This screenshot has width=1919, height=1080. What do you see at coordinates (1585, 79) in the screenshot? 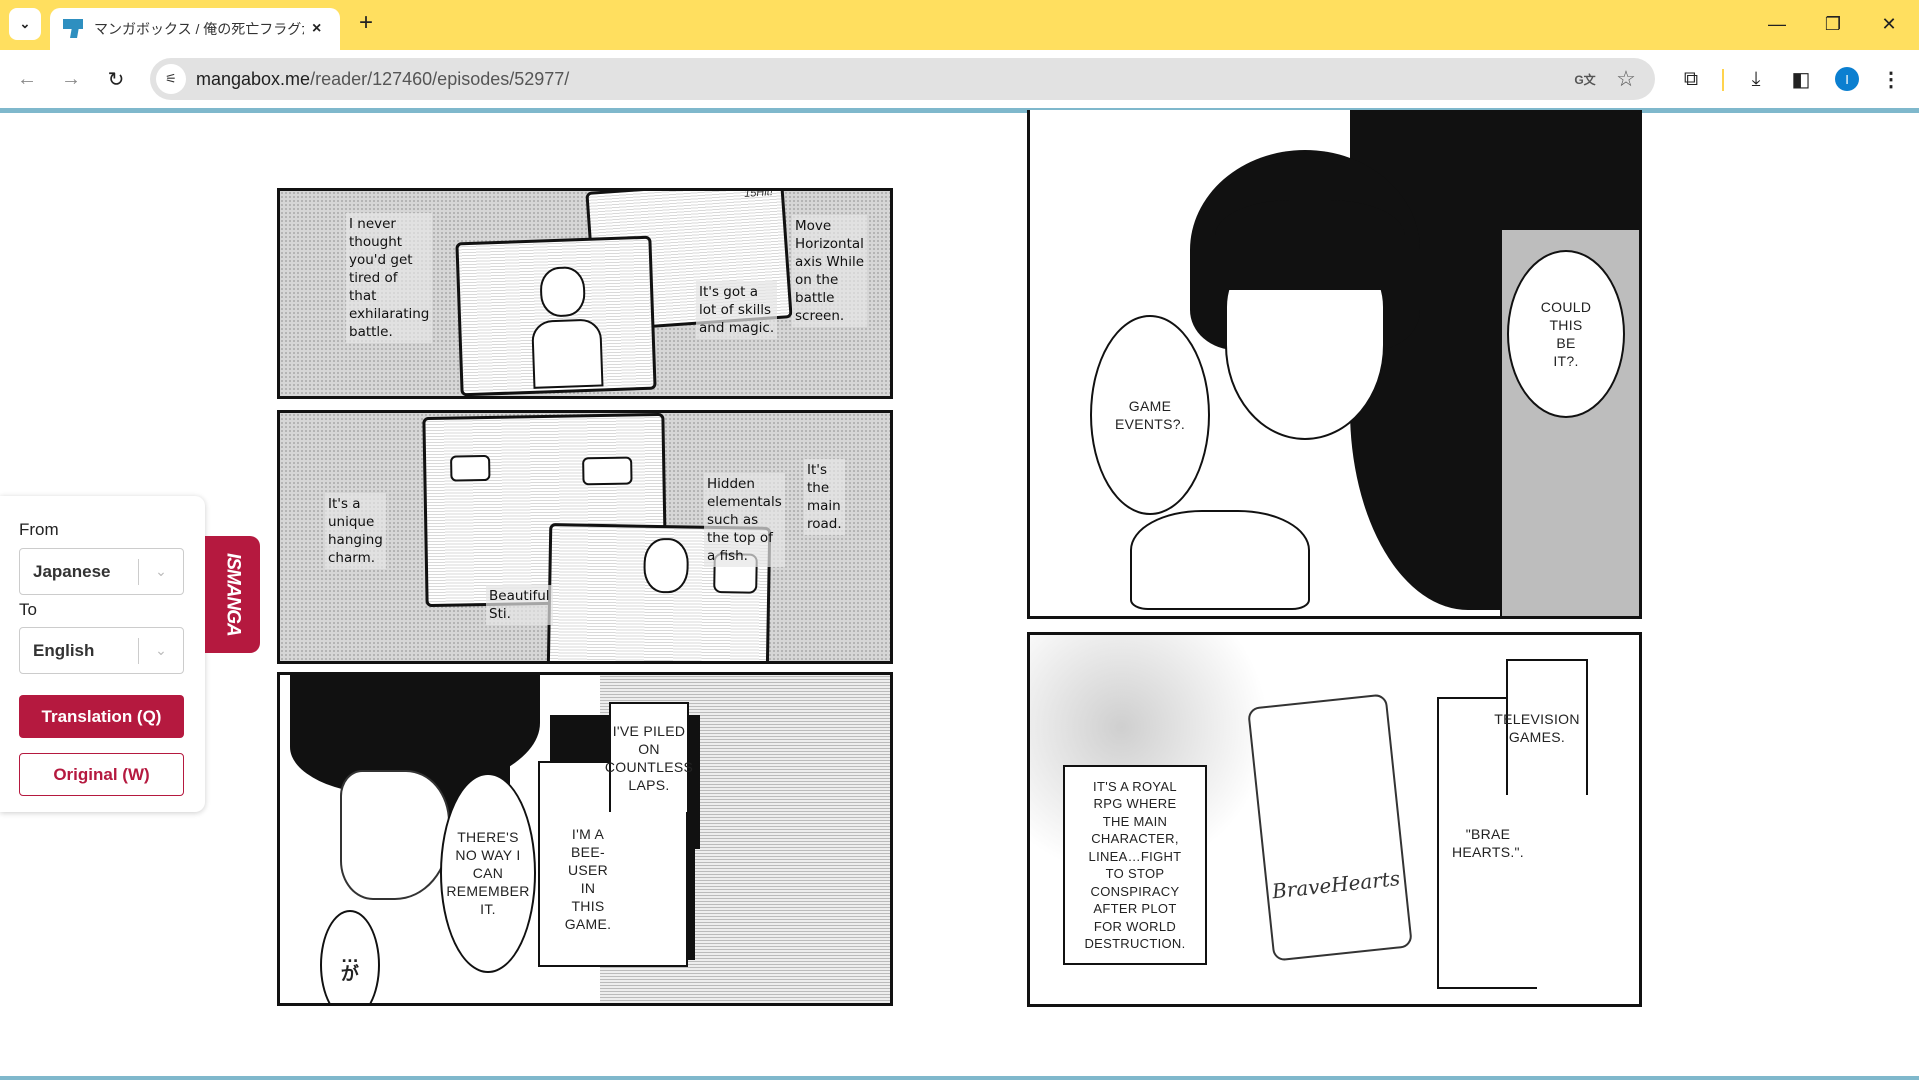
I see `translate-icon: G文` at bounding box center [1585, 79].